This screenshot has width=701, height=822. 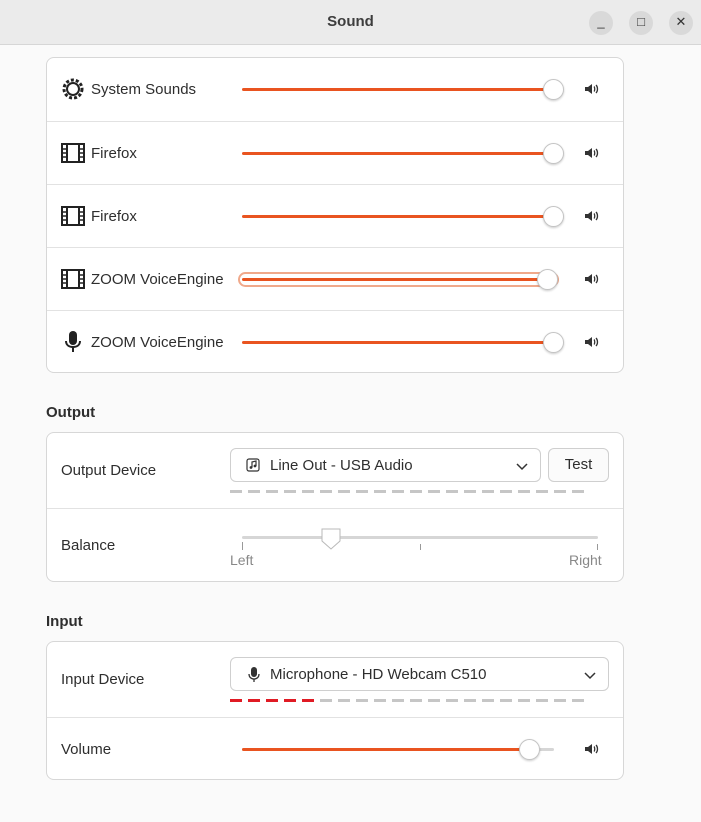 I want to click on input-device-dropdown: Microphone - HD Webcam C510, so click(x=419, y=674).